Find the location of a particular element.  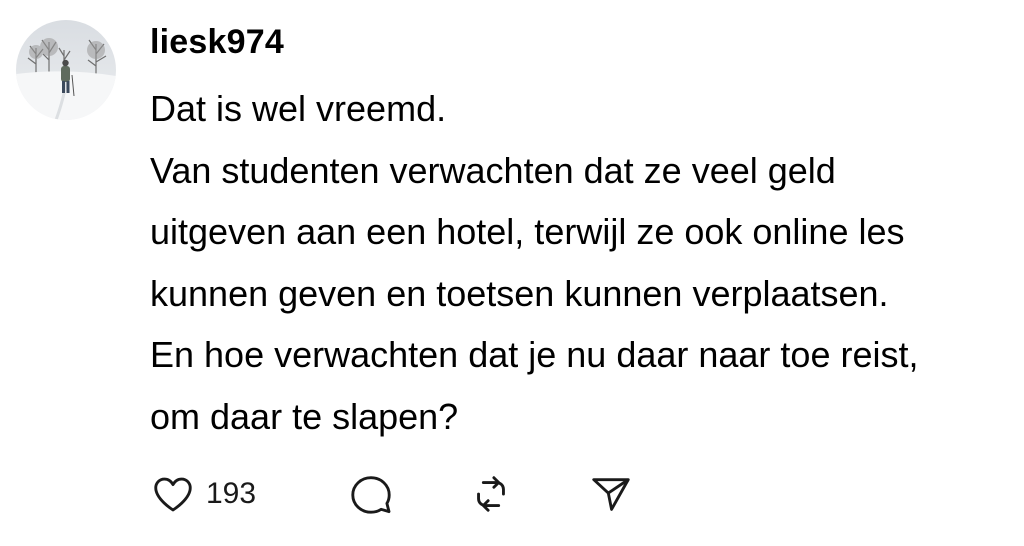

post-text-line: Dat is wel vreemd. is located at coordinates (298, 108).